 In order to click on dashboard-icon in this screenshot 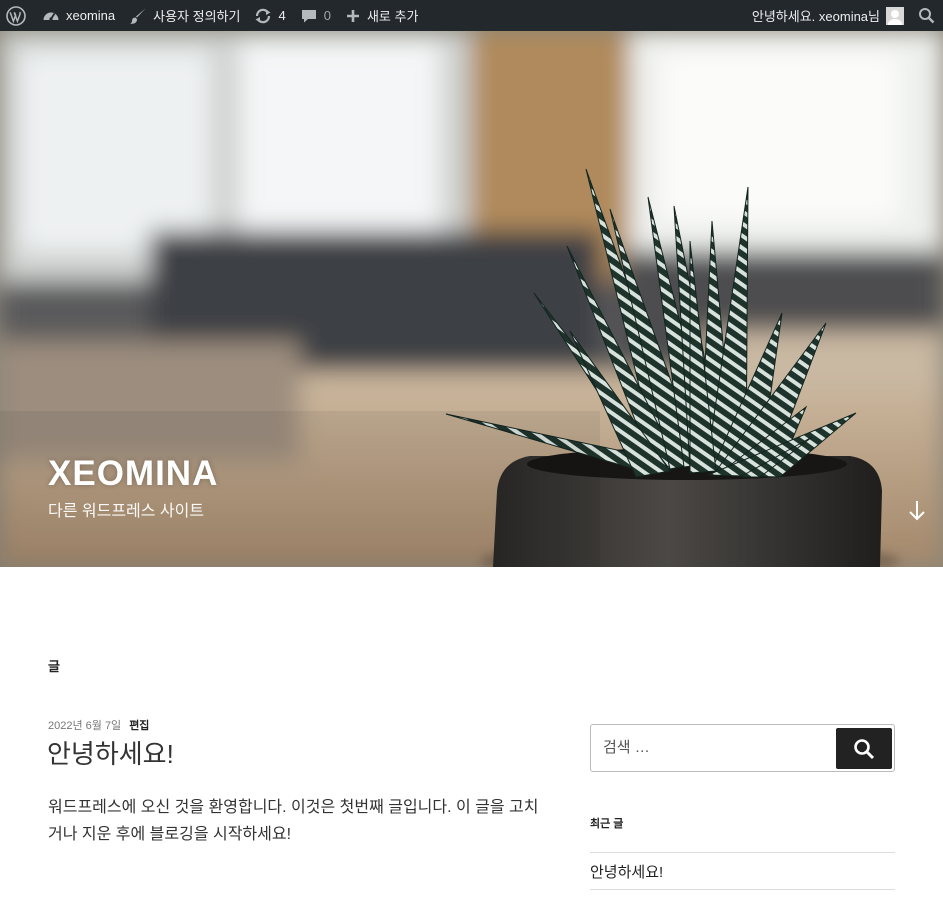, I will do `click(51, 16)`.